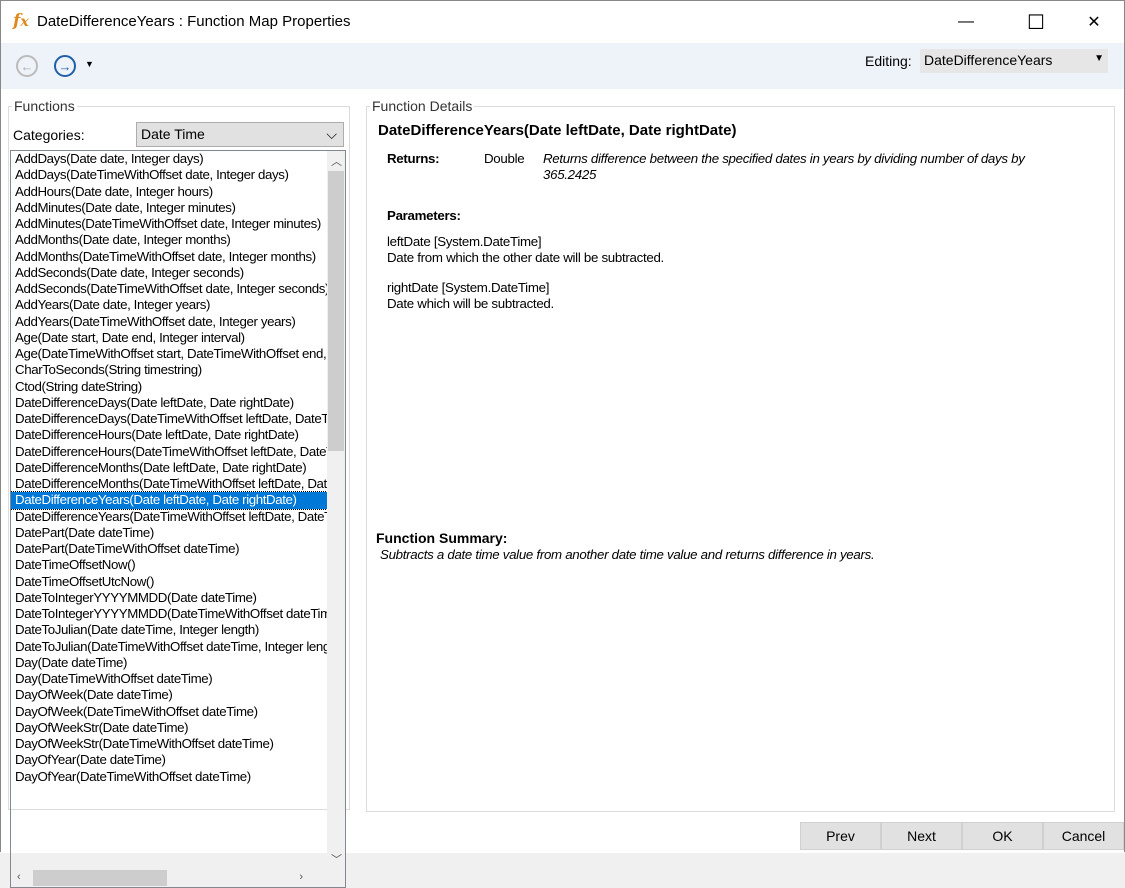  Describe the element at coordinates (169, 305) in the screenshot. I see `function-list-item: AddYears(Date date, Integer years)` at that location.